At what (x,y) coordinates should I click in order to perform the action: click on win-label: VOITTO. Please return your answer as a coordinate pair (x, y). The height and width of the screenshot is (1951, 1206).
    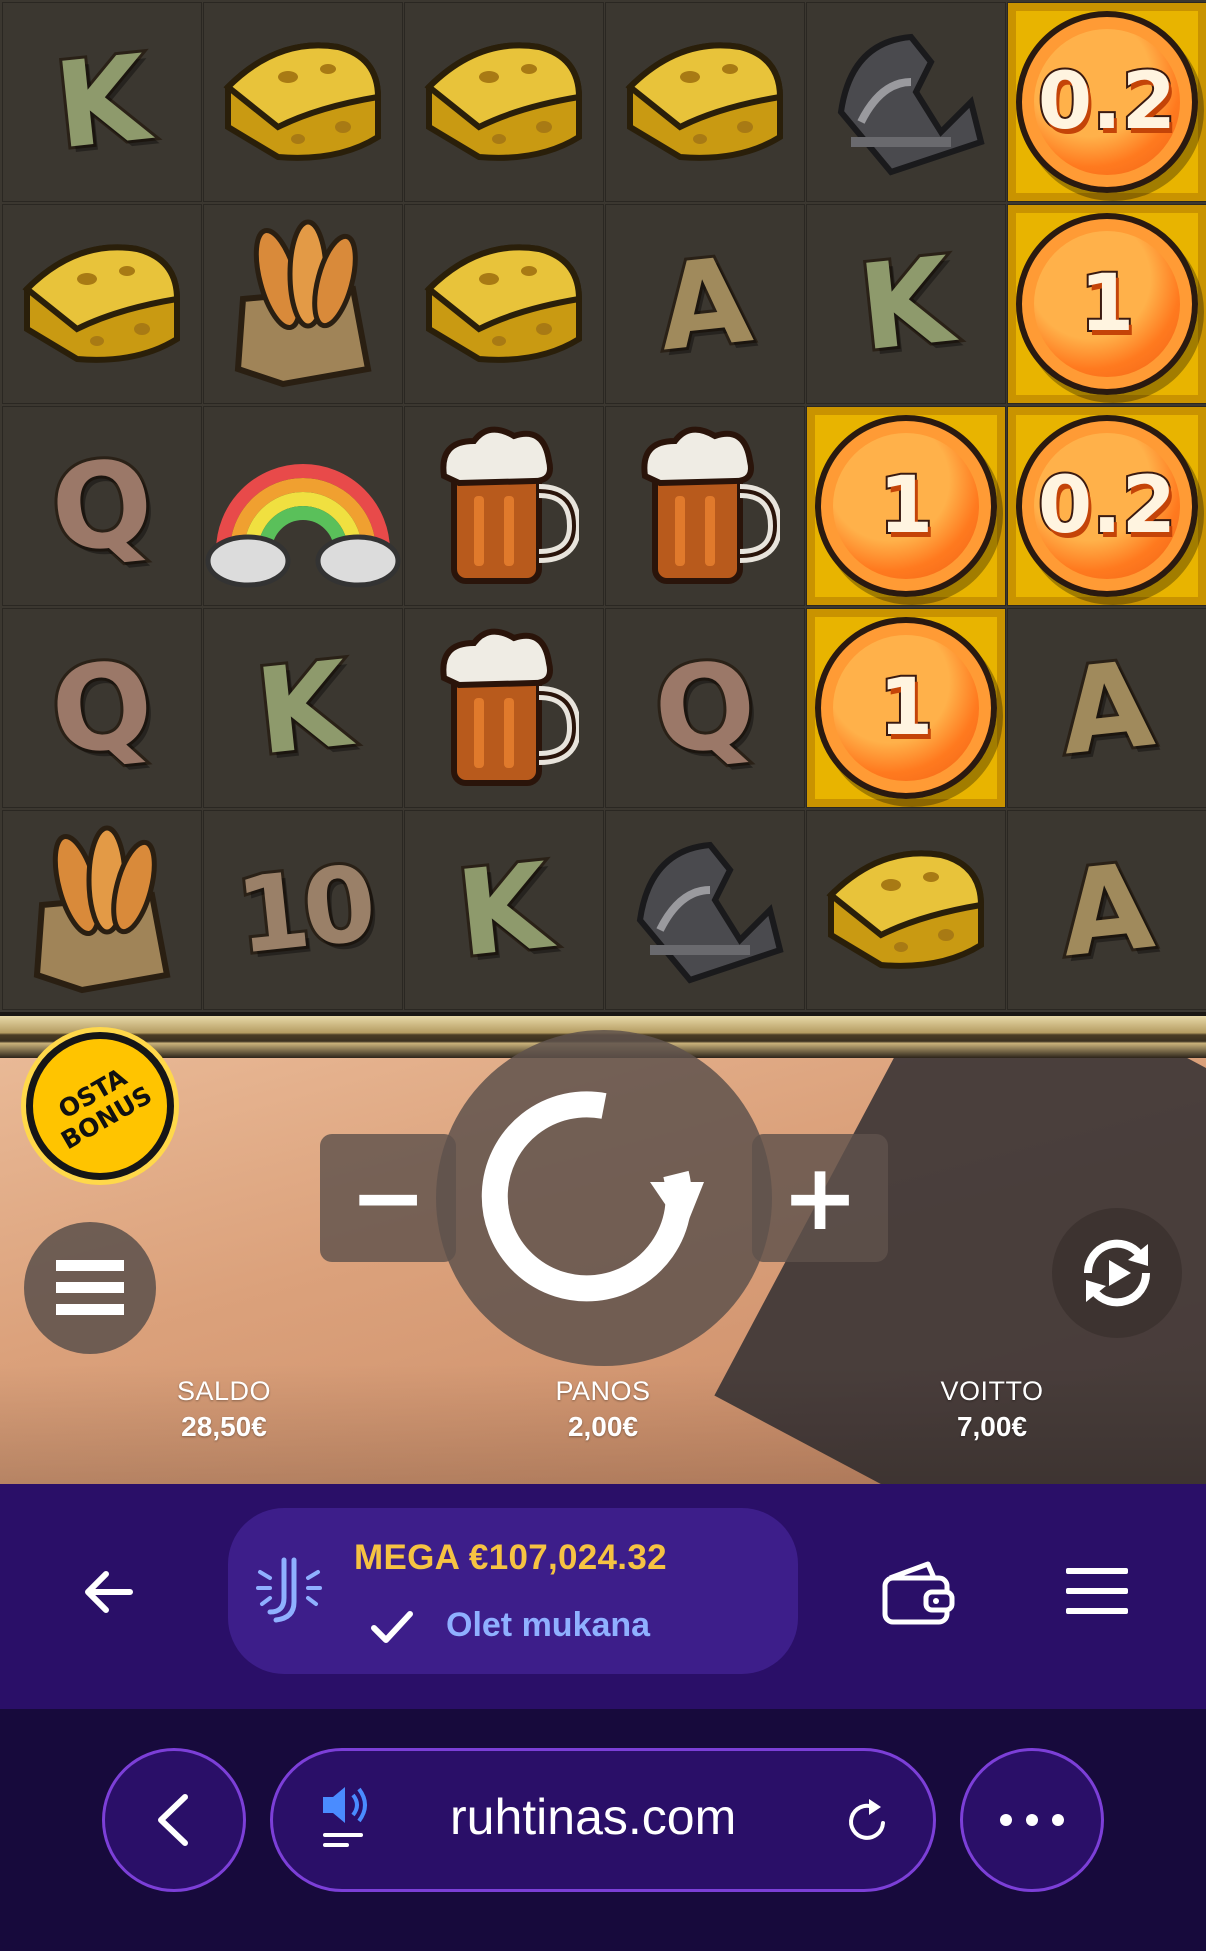
    Looking at the image, I should click on (992, 1391).